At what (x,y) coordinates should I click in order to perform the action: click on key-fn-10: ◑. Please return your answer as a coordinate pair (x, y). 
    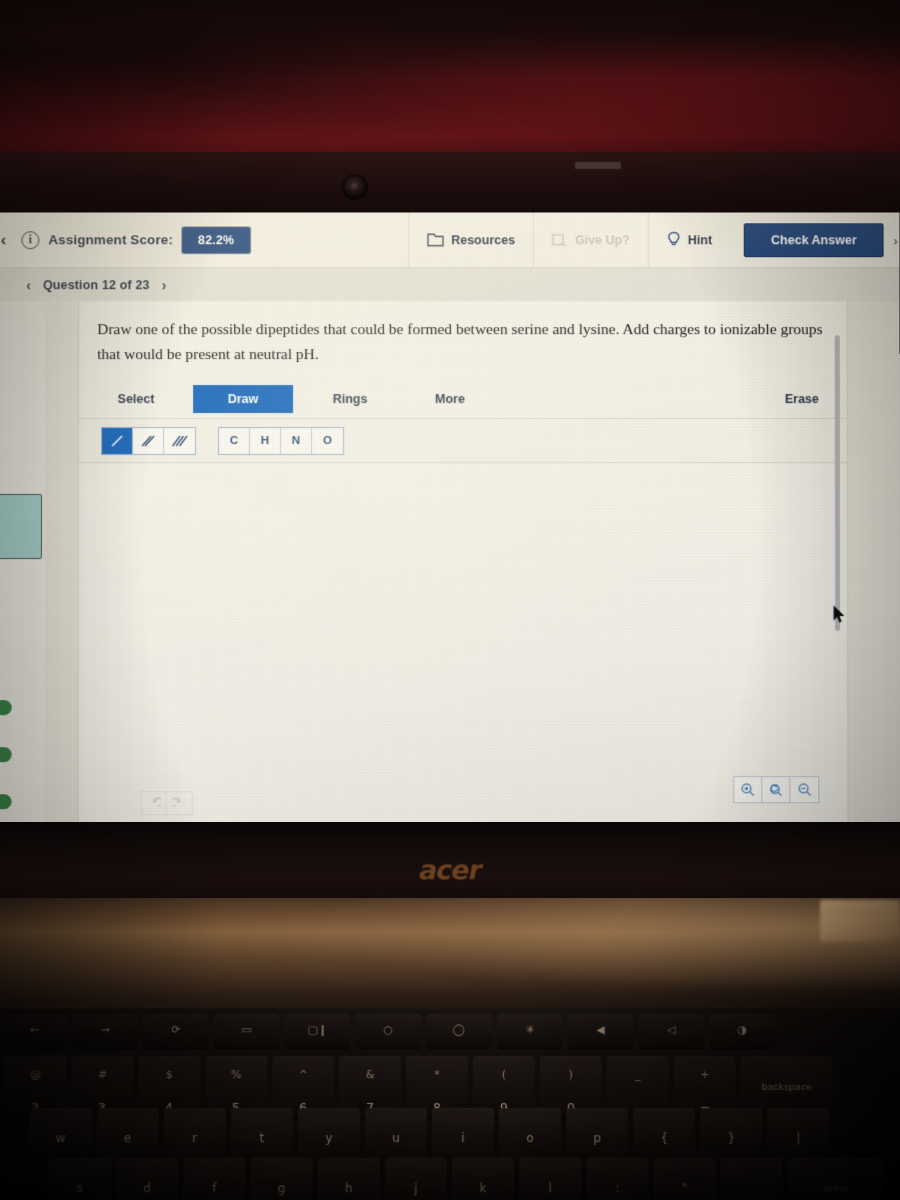
    Looking at the image, I should click on (742, 1031).